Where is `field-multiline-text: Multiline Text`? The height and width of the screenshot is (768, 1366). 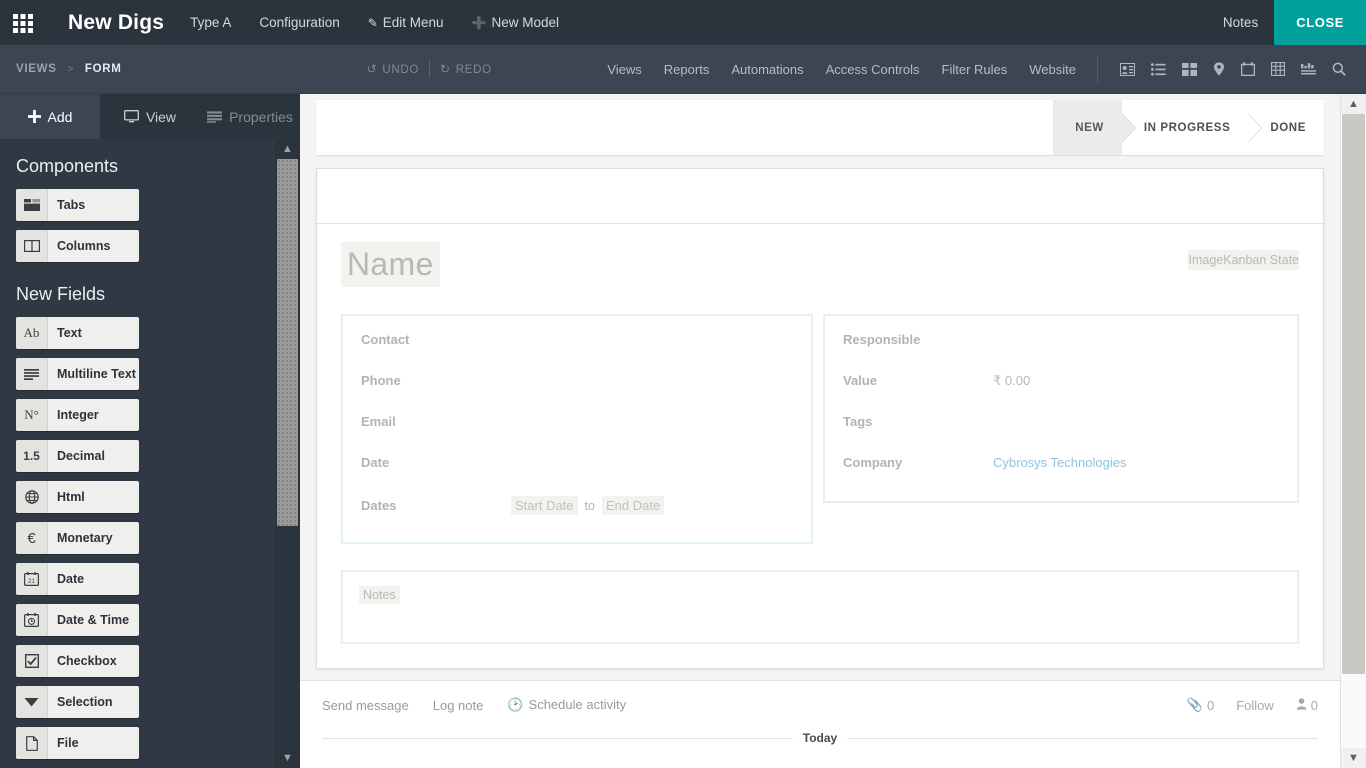
field-multiline-text: Multiline Text is located at coordinates (77, 374).